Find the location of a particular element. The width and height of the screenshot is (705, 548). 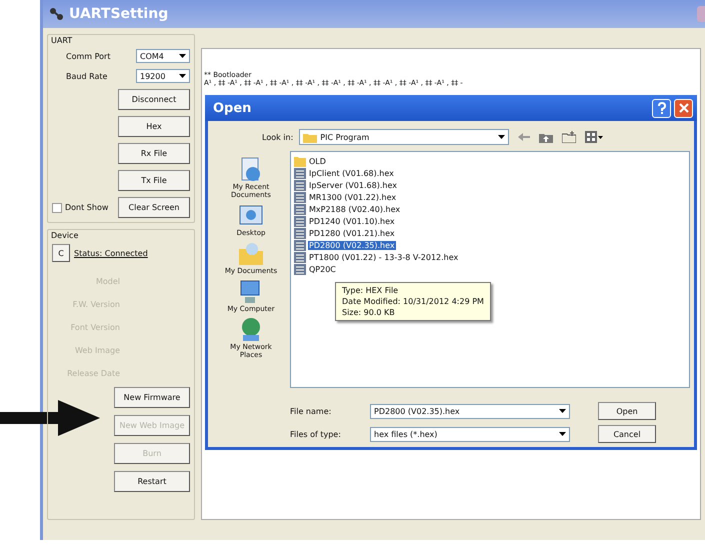

views-menu-icon is located at coordinates (594, 137).